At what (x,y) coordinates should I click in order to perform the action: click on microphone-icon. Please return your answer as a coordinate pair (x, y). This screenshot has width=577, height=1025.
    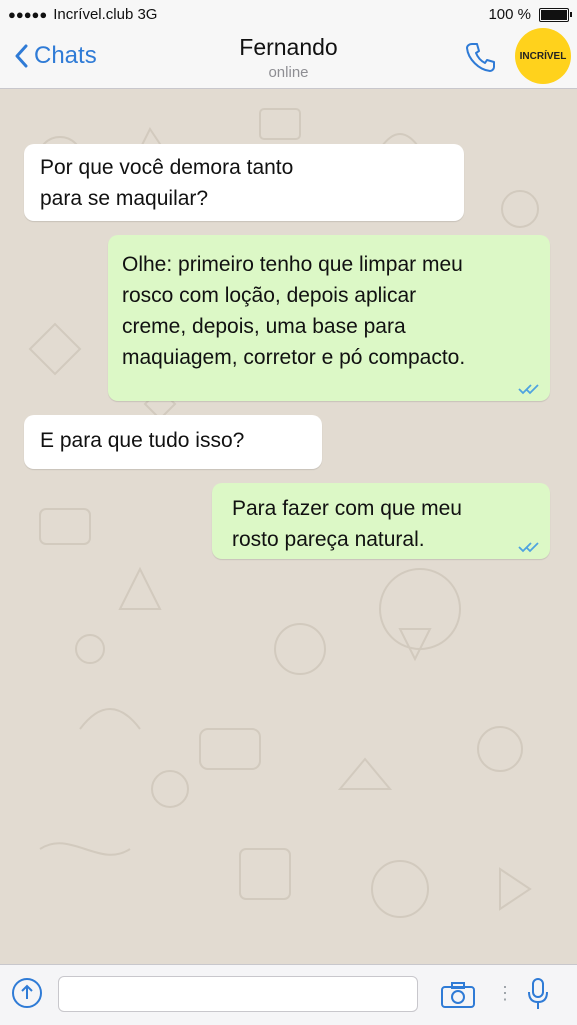
    Looking at the image, I should click on (538, 994).